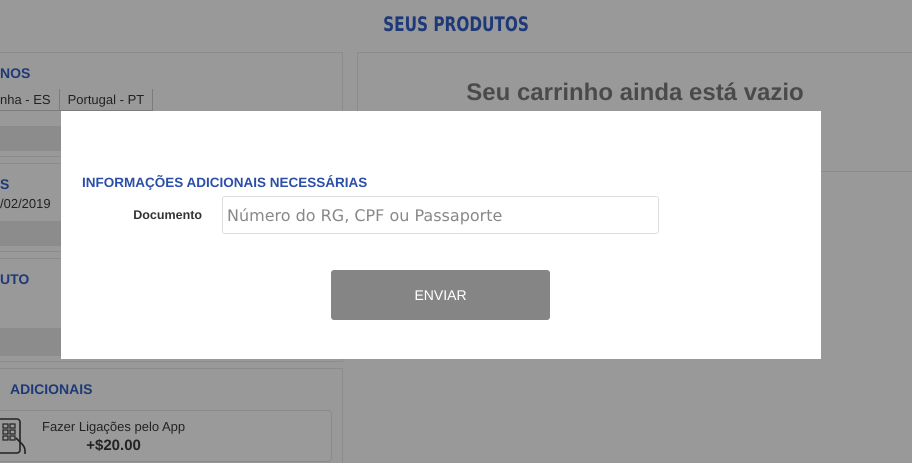 This screenshot has width=912, height=463. Describe the element at coordinates (635, 93) in the screenshot. I see `empty-cart-message: Seu carrinho ainda está vazio` at that location.